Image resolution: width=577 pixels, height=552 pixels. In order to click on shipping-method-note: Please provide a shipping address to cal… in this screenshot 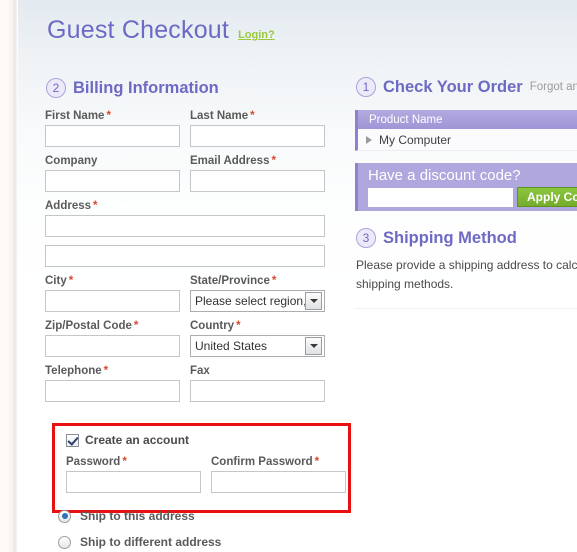, I will do `click(466, 275)`.